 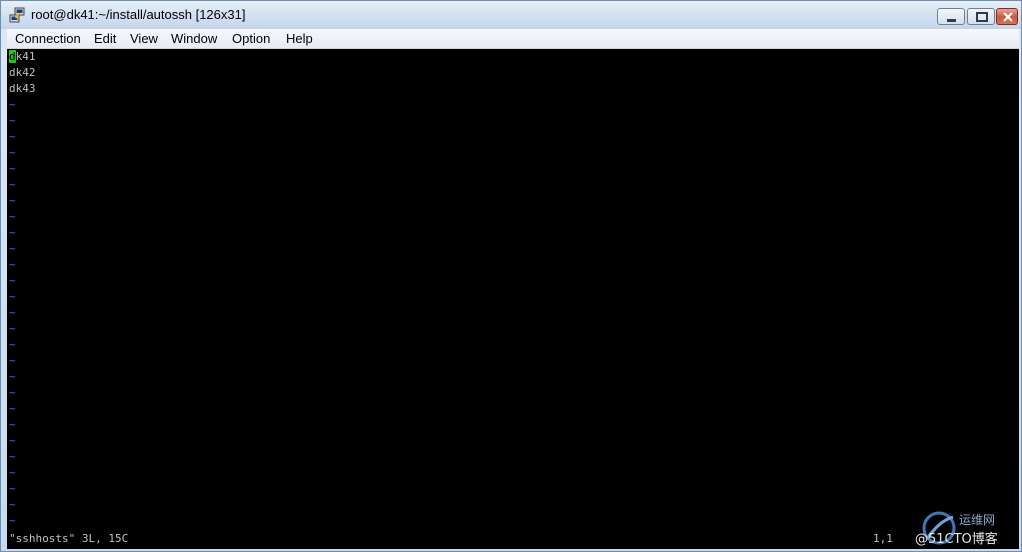 I want to click on putty-icon, so click(x=17, y=15).